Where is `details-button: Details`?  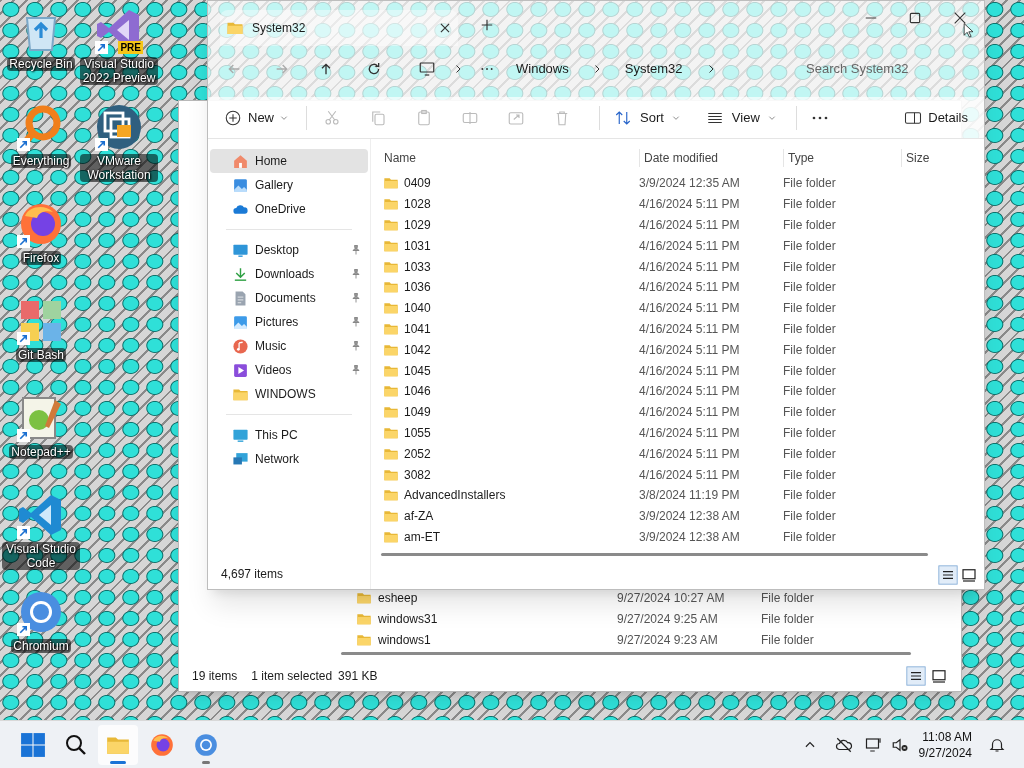
details-button: Details is located at coordinates (936, 117).